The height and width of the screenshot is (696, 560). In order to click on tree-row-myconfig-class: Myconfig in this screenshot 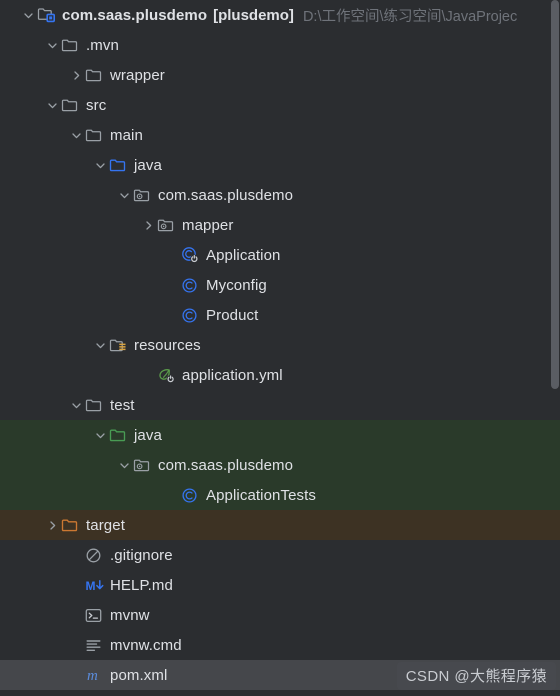, I will do `click(280, 285)`.